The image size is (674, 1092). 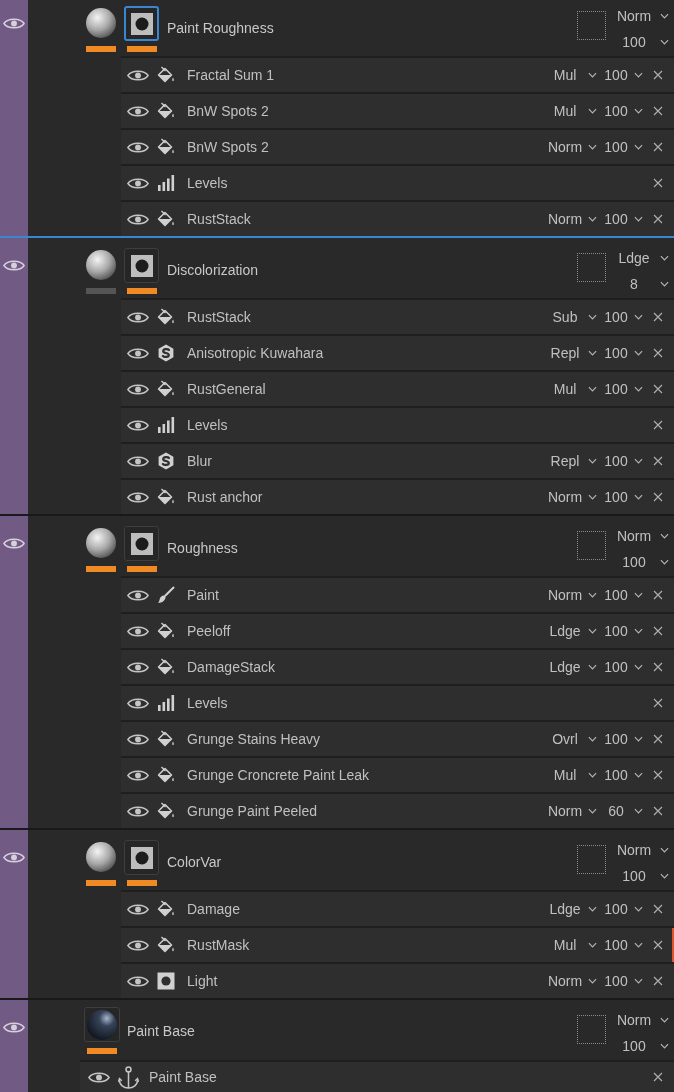 What do you see at coordinates (397, 74) in the screenshot?
I see `effect-row: Fractal Sum 1 Mul 100` at bounding box center [397, 74].